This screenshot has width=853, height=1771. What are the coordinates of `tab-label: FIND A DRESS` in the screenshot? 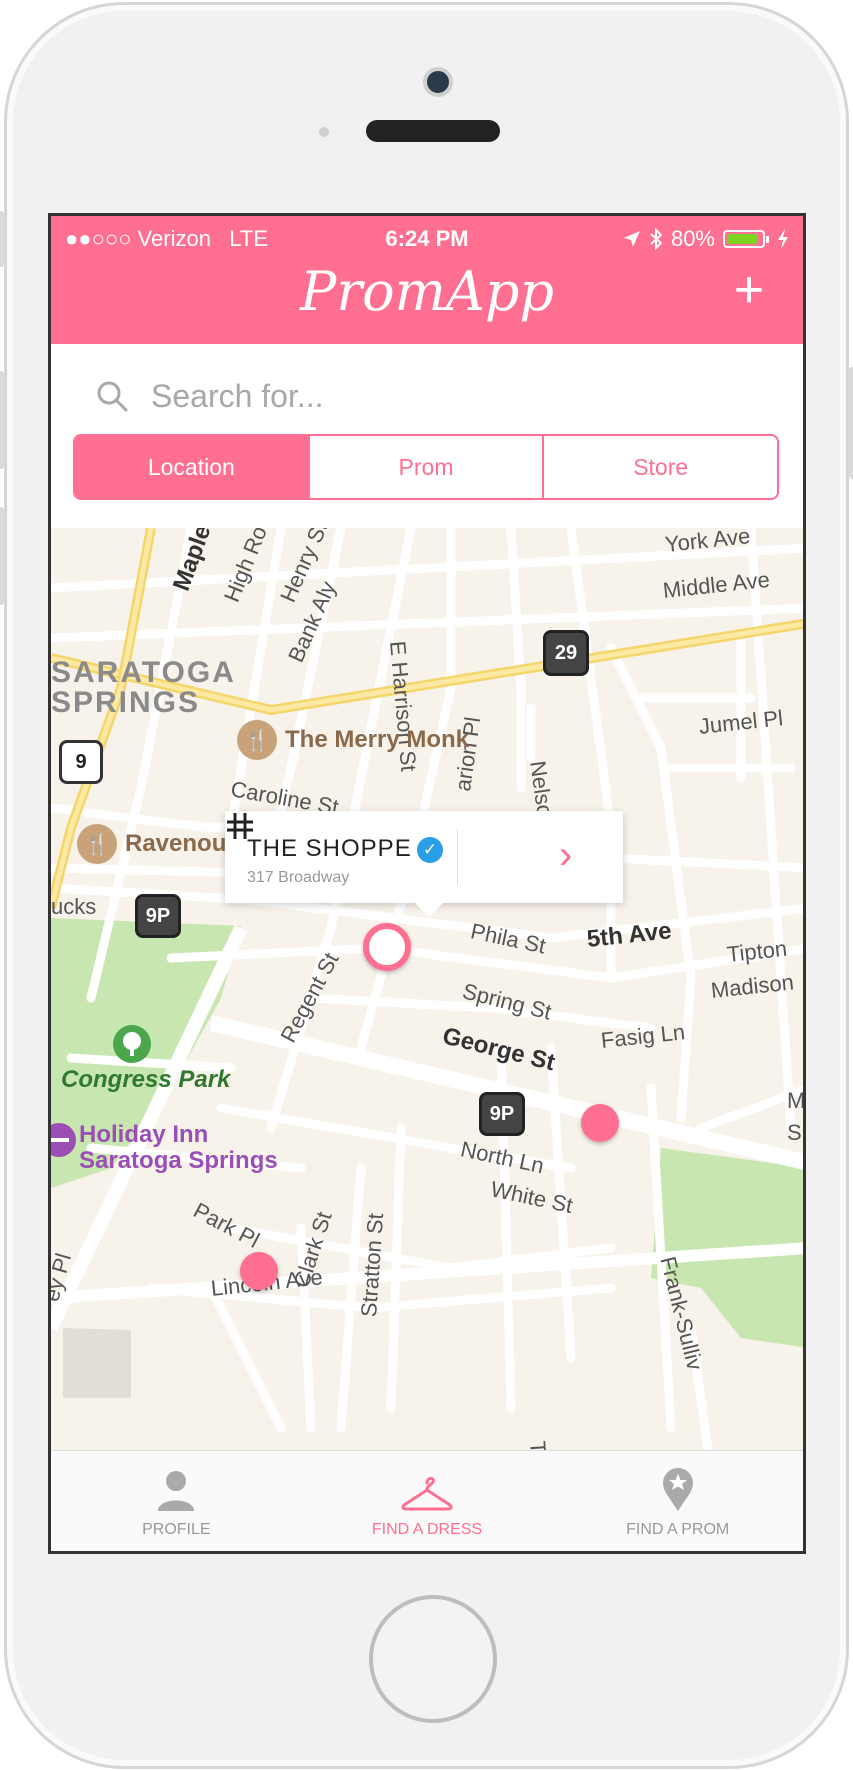 It's located at (427, 1529).